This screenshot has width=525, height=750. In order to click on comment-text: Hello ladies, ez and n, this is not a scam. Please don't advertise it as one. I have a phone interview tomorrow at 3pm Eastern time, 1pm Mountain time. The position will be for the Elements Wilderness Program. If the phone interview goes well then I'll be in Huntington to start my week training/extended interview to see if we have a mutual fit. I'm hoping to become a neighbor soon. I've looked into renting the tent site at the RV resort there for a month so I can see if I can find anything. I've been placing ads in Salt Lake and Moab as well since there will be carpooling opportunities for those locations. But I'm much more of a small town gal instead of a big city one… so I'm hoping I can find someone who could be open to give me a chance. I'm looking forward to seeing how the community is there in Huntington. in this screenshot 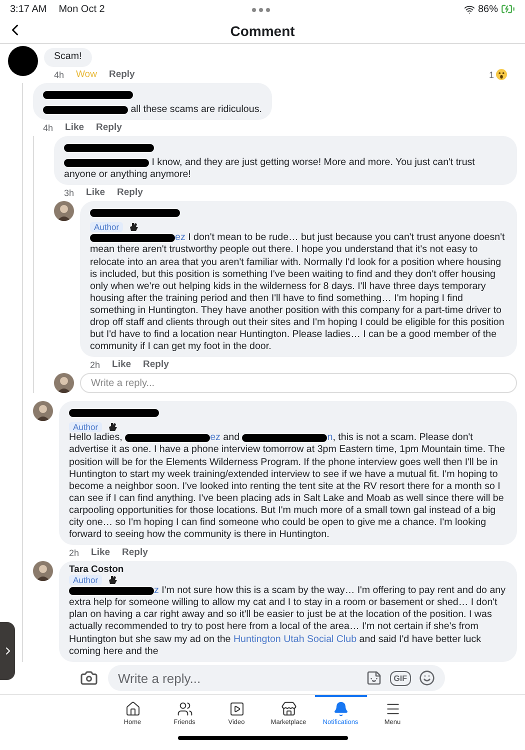, I will do `click(287, 487)`.